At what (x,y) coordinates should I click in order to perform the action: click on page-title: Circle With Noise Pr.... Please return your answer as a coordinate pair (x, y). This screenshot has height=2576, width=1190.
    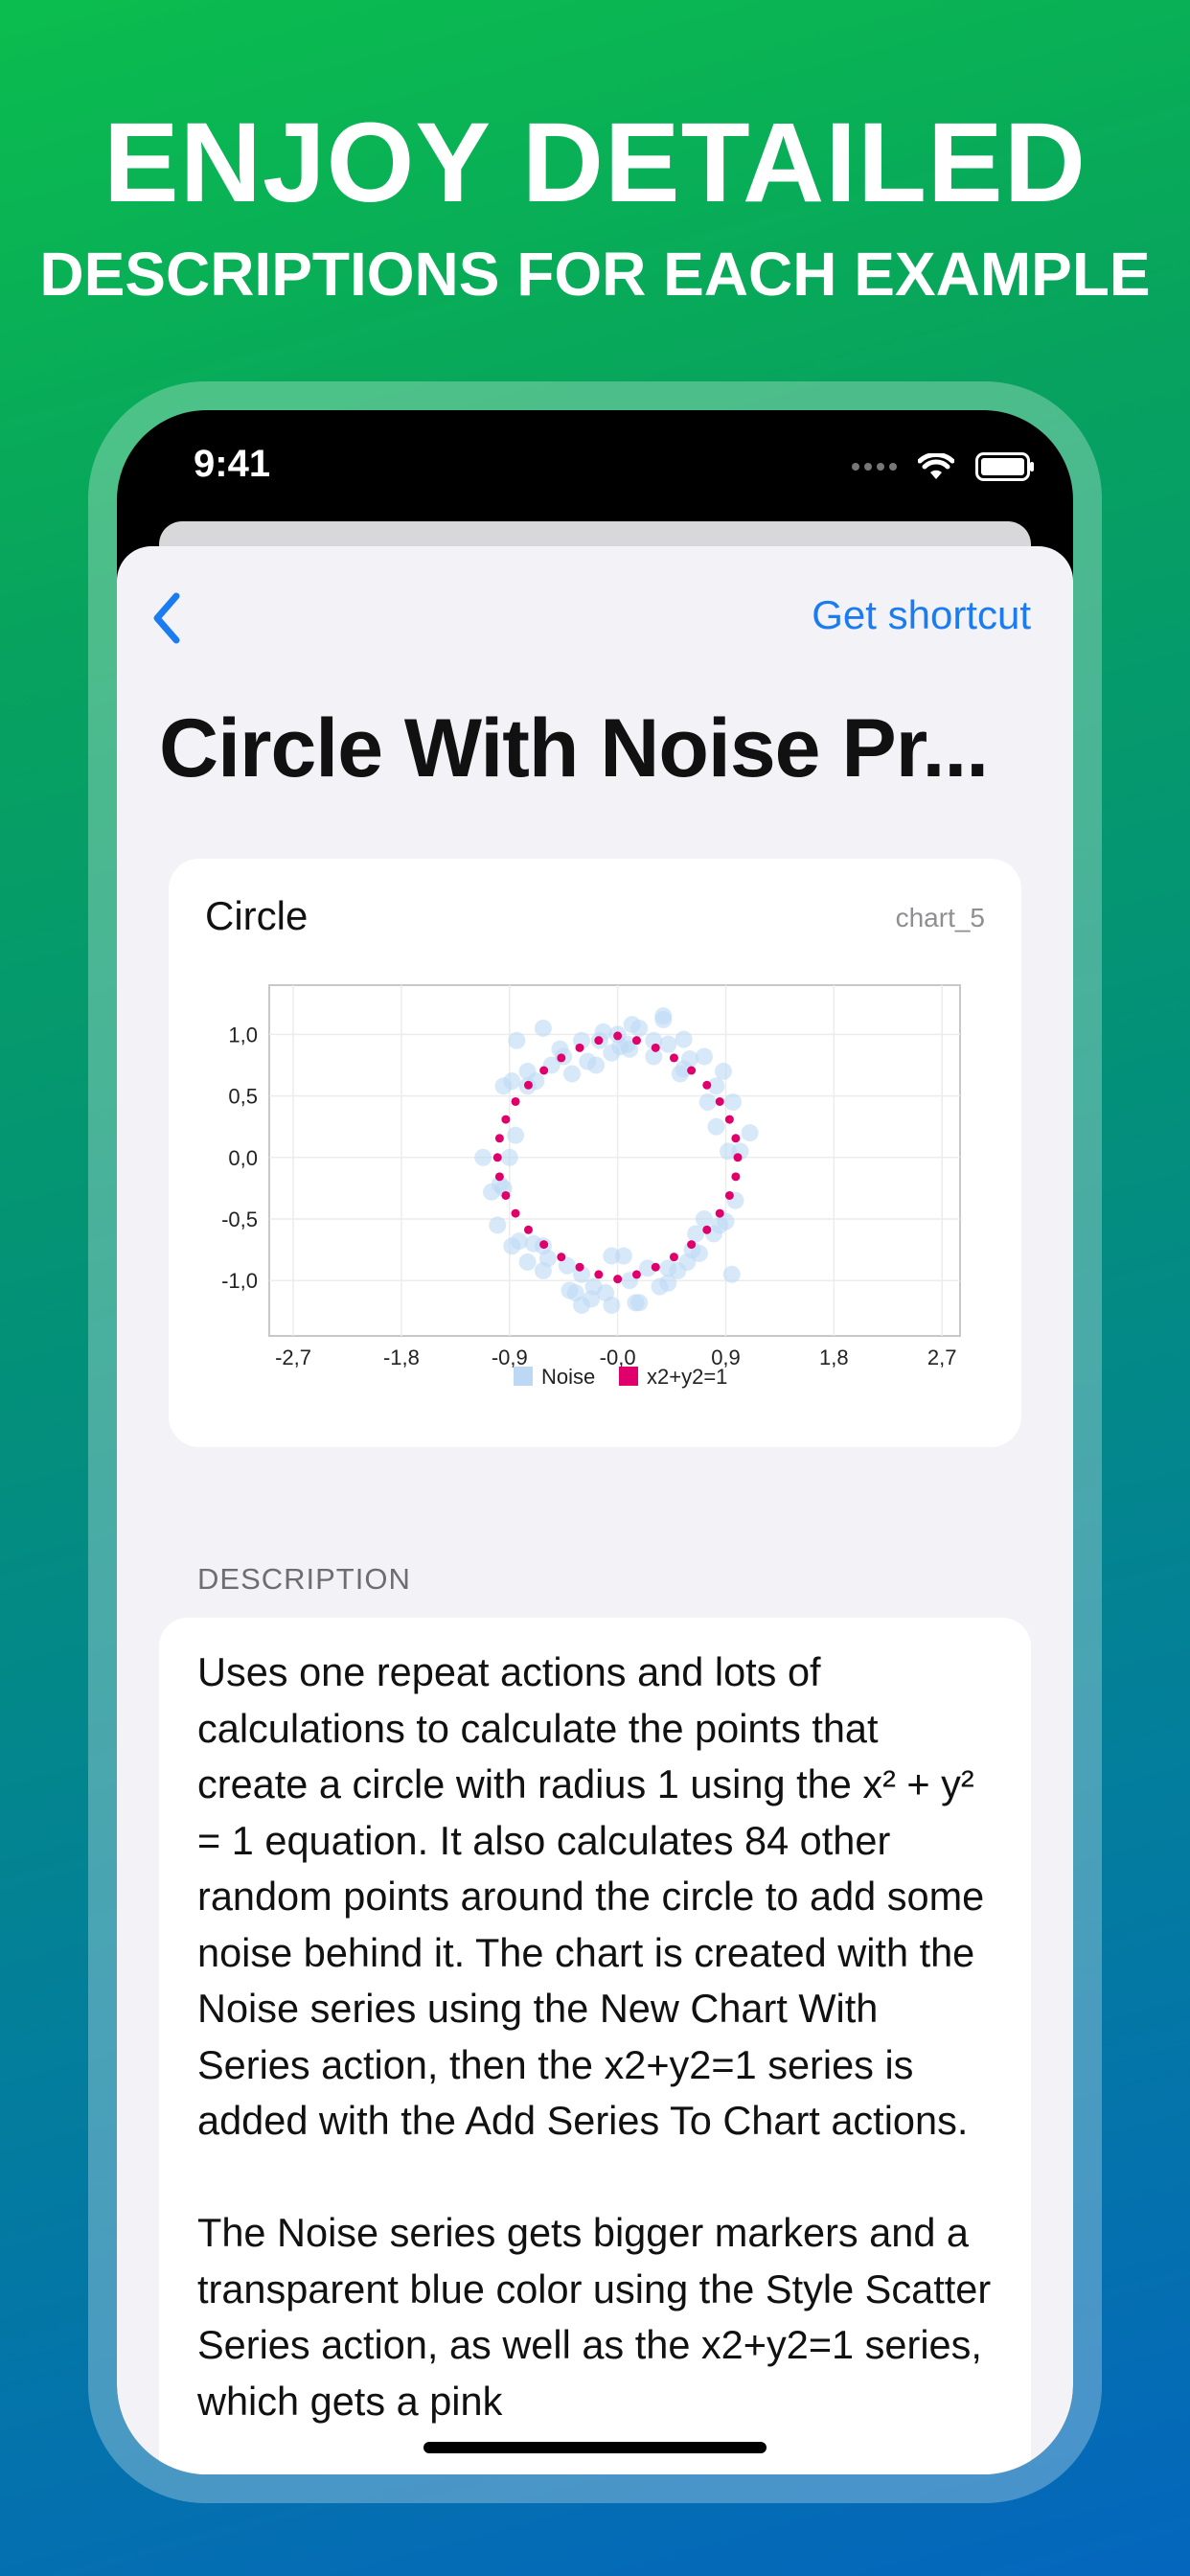
    Looking at the image, I should click on (574, 748).